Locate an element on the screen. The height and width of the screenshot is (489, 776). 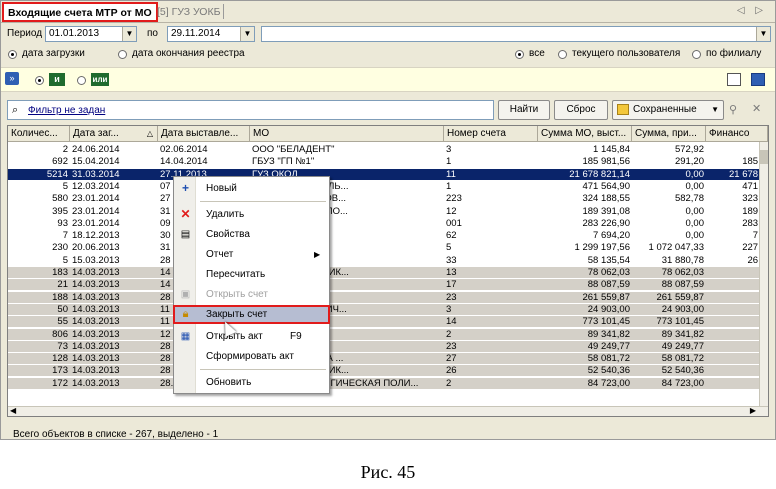
scroll-thumb is located at coordinates (764, 157).